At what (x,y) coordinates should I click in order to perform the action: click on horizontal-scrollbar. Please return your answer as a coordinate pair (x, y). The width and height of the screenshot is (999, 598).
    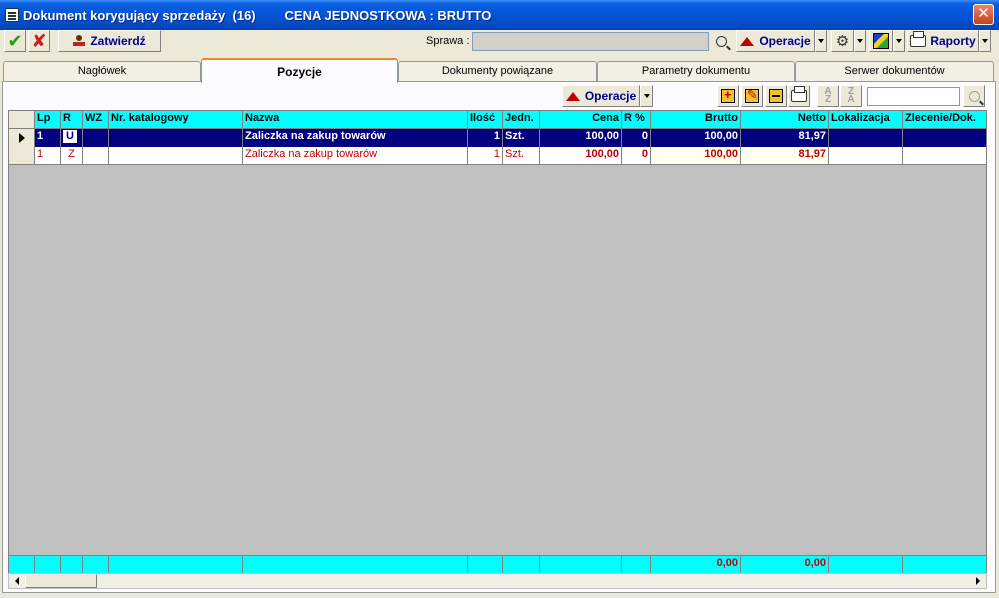
    Looking at the image, I should click on (497, 581).